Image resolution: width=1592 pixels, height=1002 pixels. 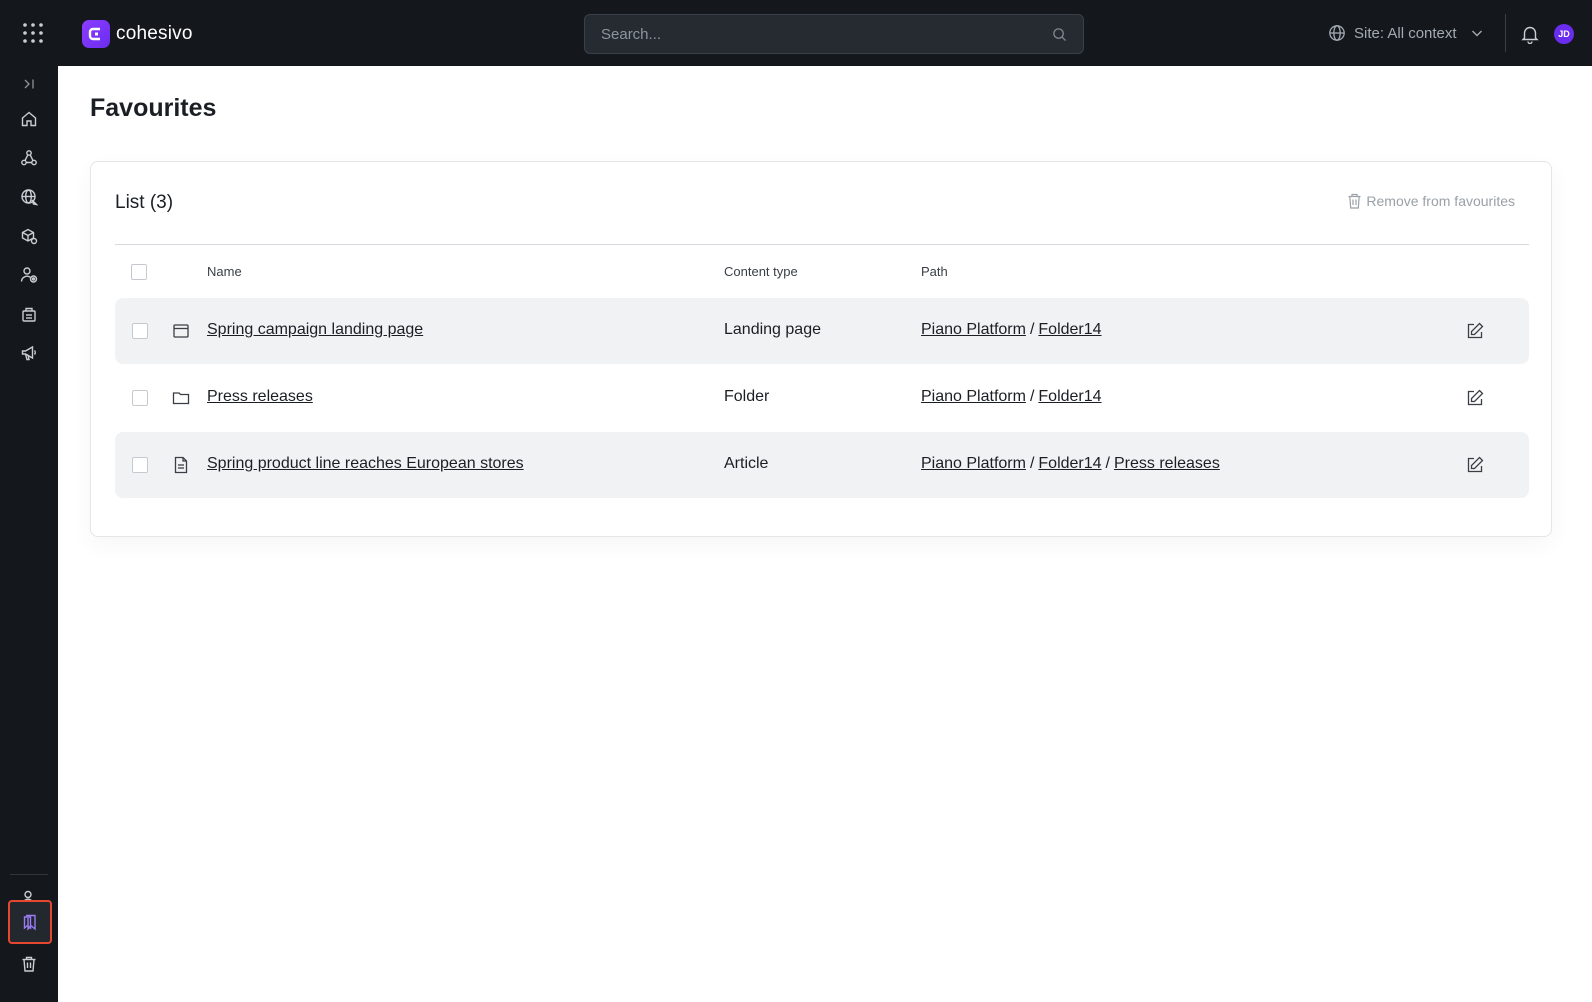 I want to click on path-link: Press releases, so click(x=1167, y=464).